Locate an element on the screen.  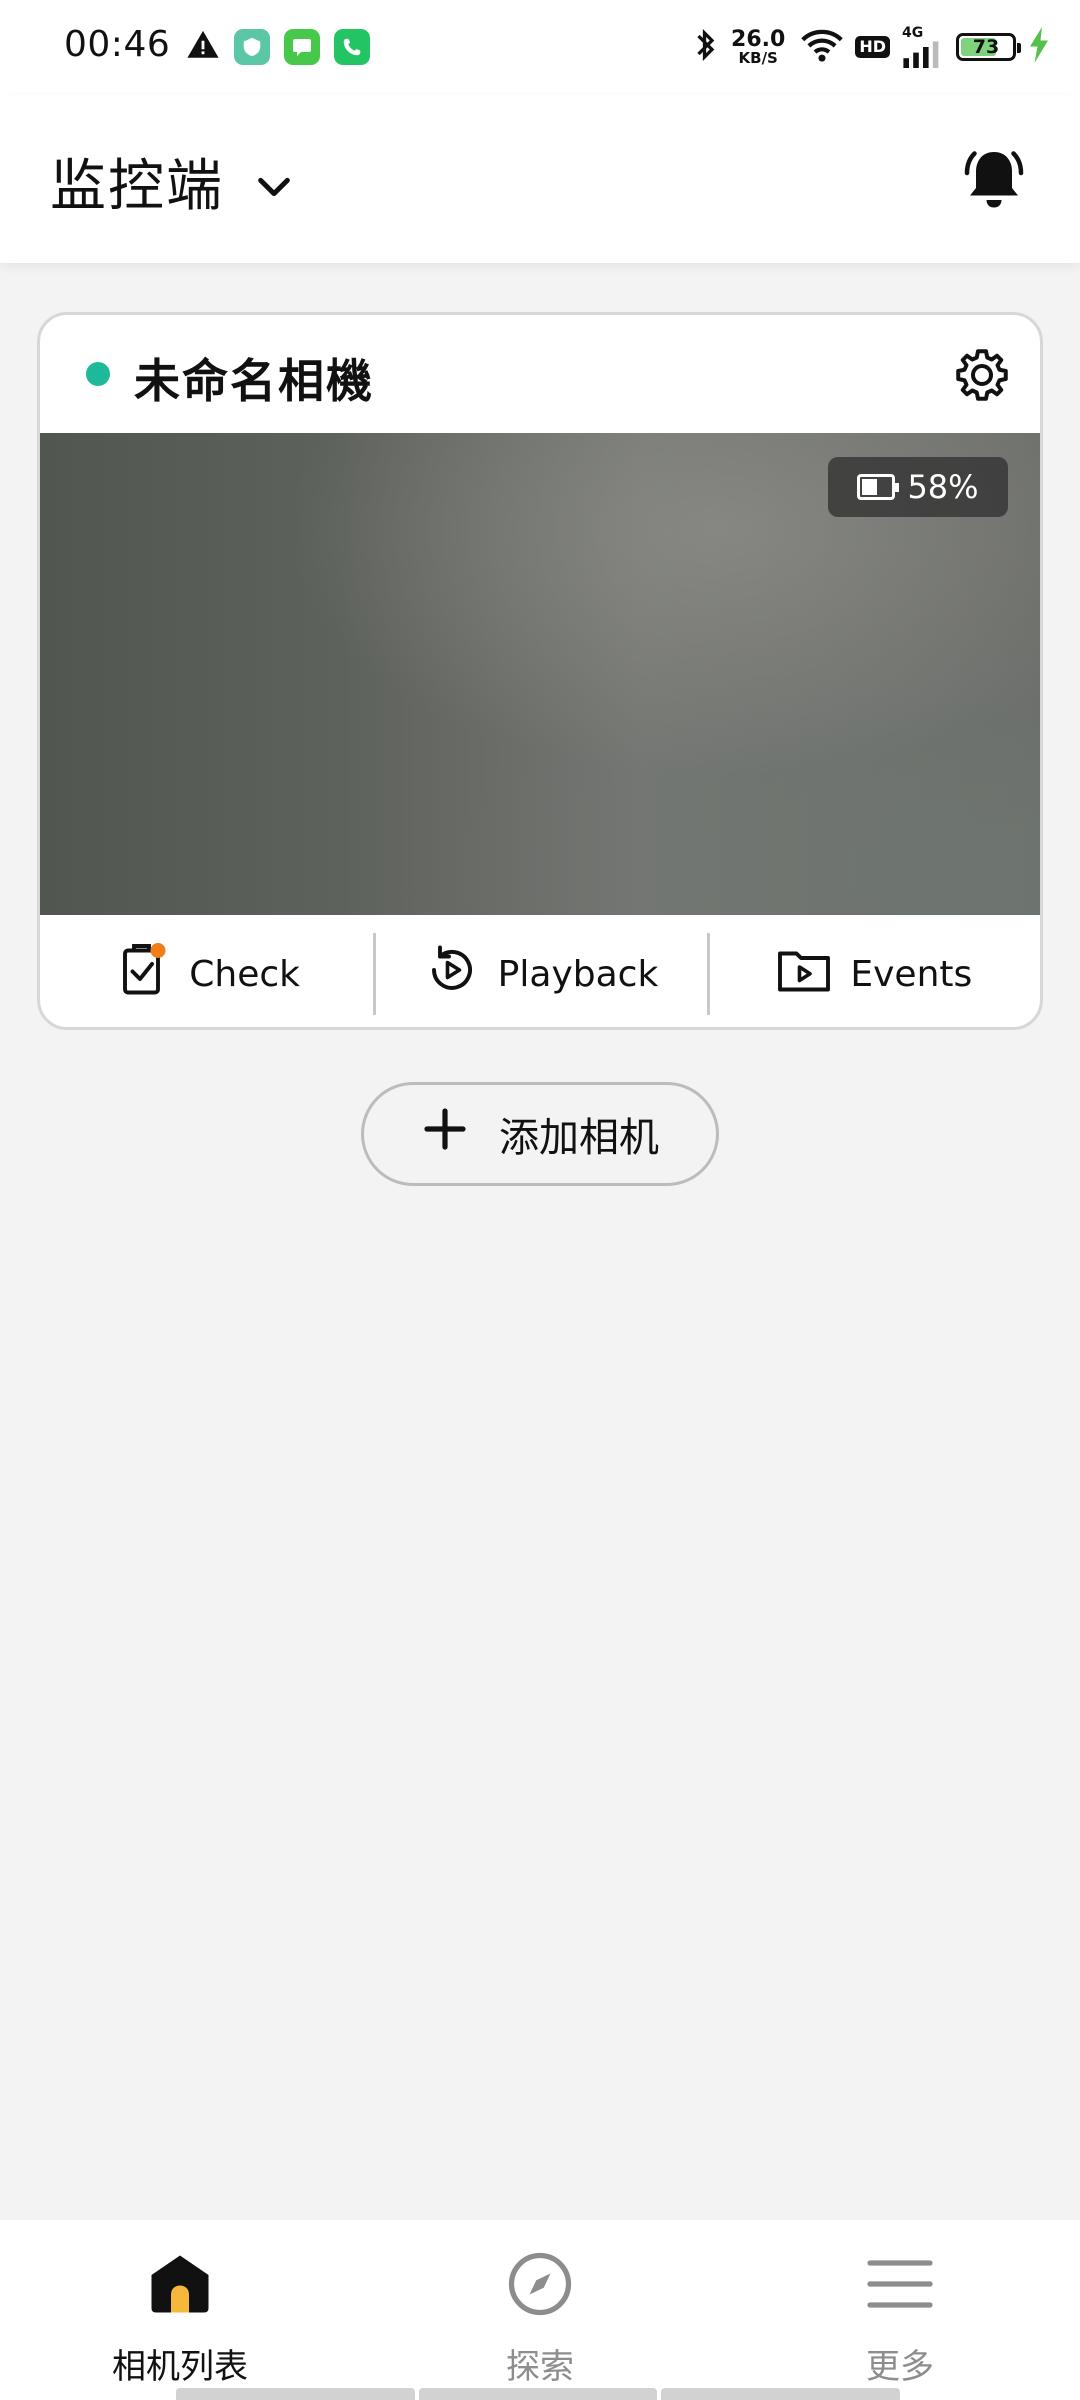
network-speed-value: 26.0 is located at coordinates (758, 39).